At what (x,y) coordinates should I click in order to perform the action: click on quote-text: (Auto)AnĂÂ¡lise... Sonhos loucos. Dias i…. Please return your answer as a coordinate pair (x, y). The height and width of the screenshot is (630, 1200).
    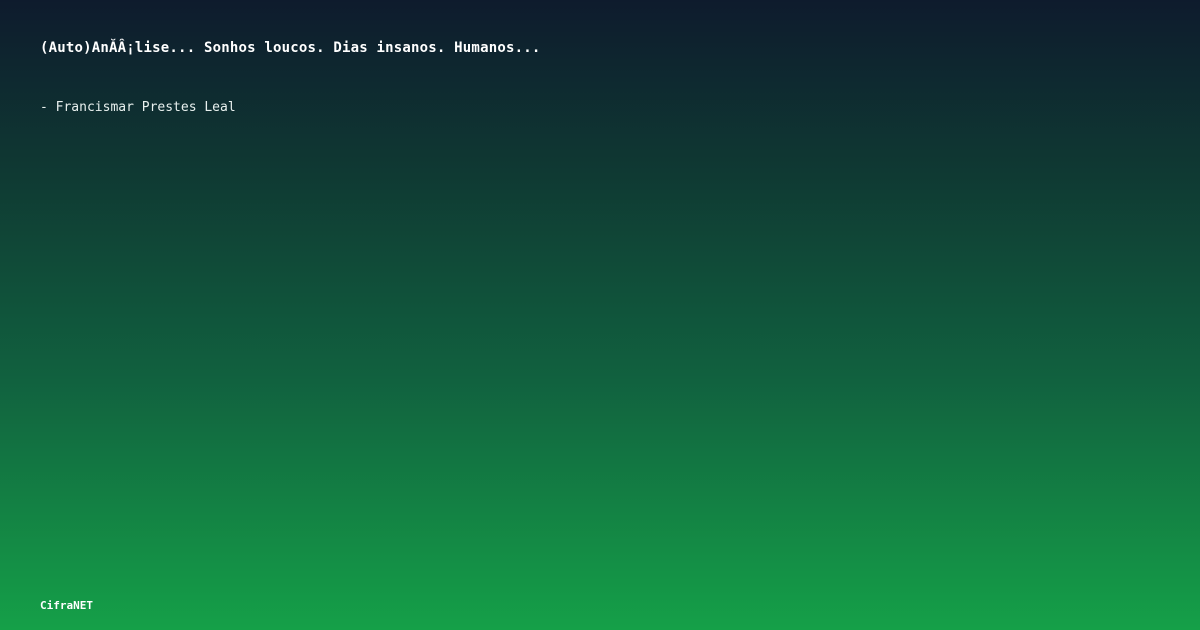
    Looking at the image, I should click on (290, 48).